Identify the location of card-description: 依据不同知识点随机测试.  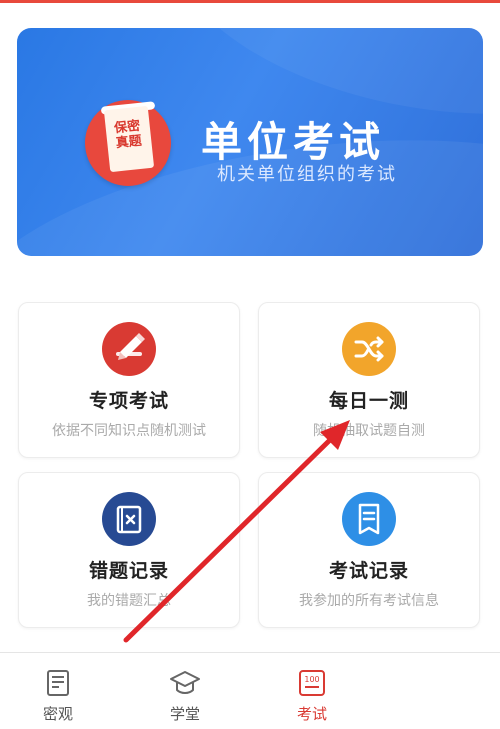
(129, 431).